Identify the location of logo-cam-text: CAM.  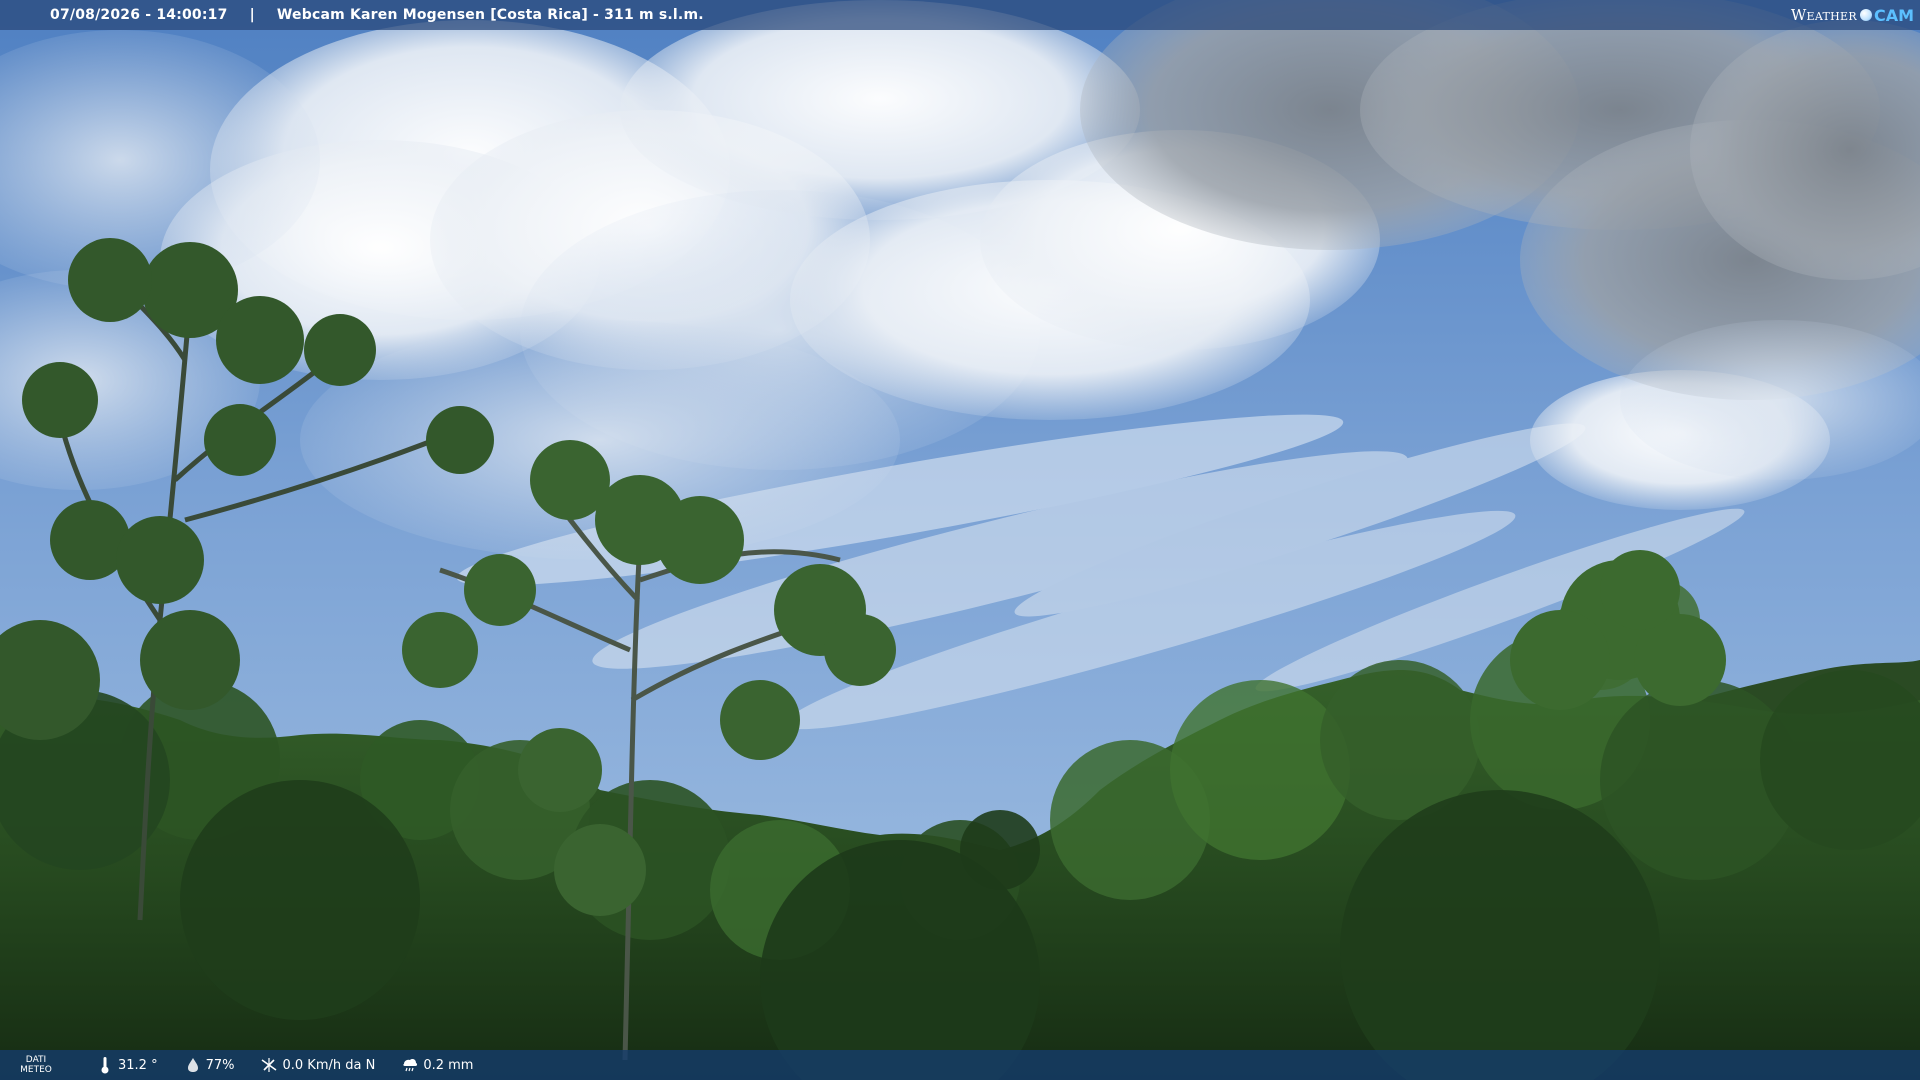
(1893, 15).